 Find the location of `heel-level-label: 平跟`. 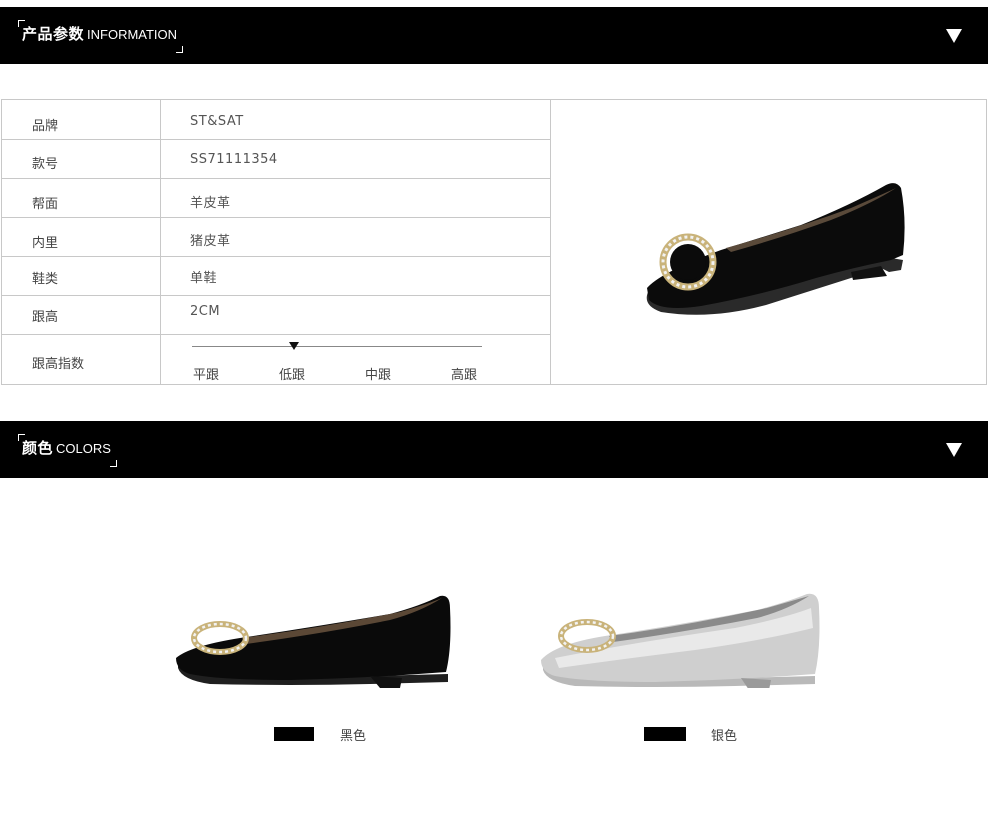

heel-level-label: 平跟 is located at coordinates (206, 375).